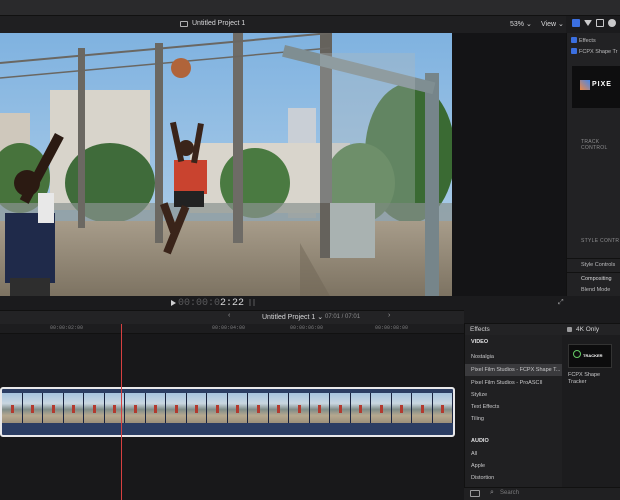  I want to click on effects-browser-header: Effects 4K Only, so click(542, 329).